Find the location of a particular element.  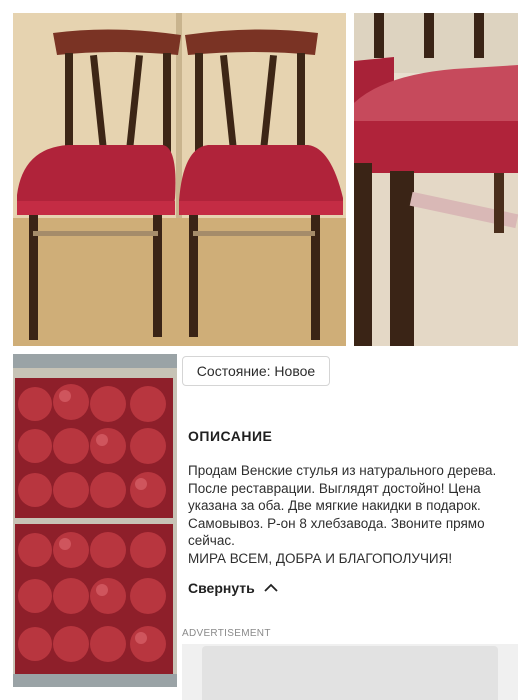

collapse-button: Свернуть is located at coordinates (233, 588).